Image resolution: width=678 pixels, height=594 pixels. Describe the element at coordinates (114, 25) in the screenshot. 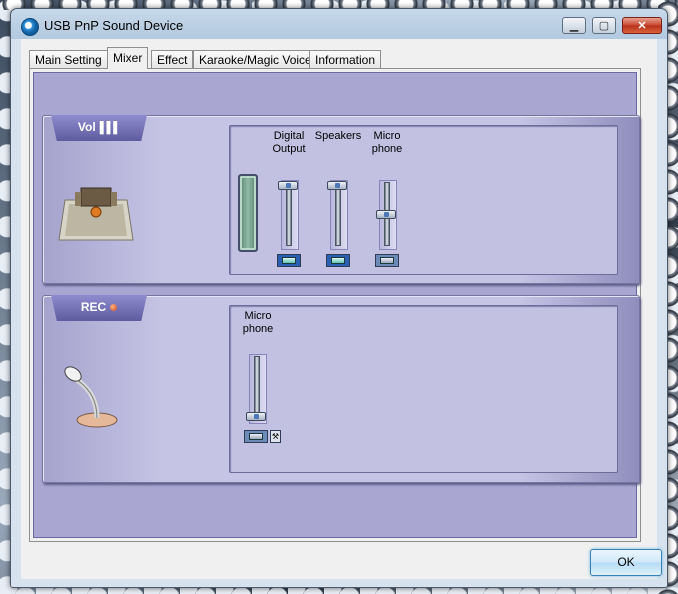

I see `window-title: USB PnP Sound Device` at that location.